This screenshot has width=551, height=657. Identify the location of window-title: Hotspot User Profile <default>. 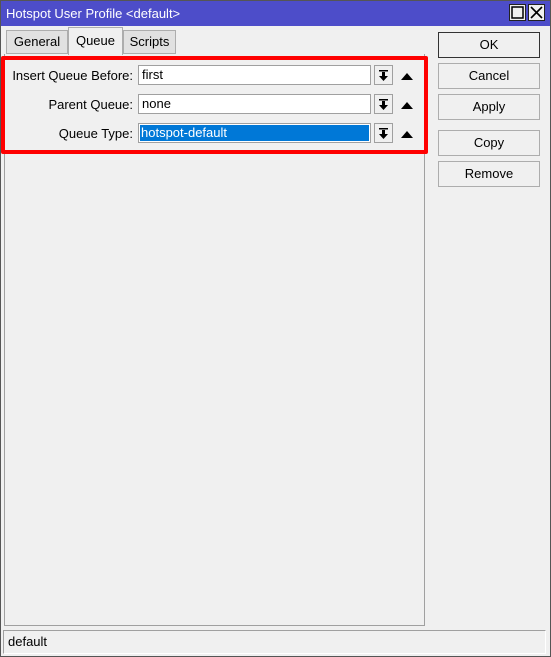
(93, 13).